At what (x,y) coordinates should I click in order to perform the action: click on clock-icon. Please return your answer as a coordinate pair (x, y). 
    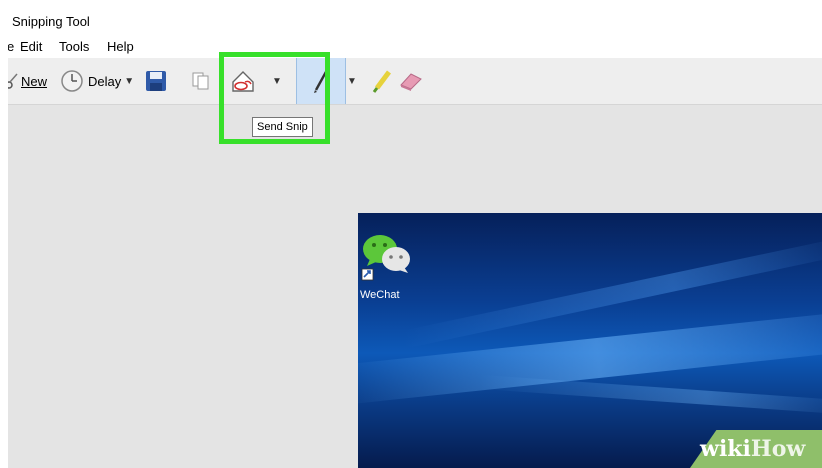
    Looking at the image, I should click on (72, 81).